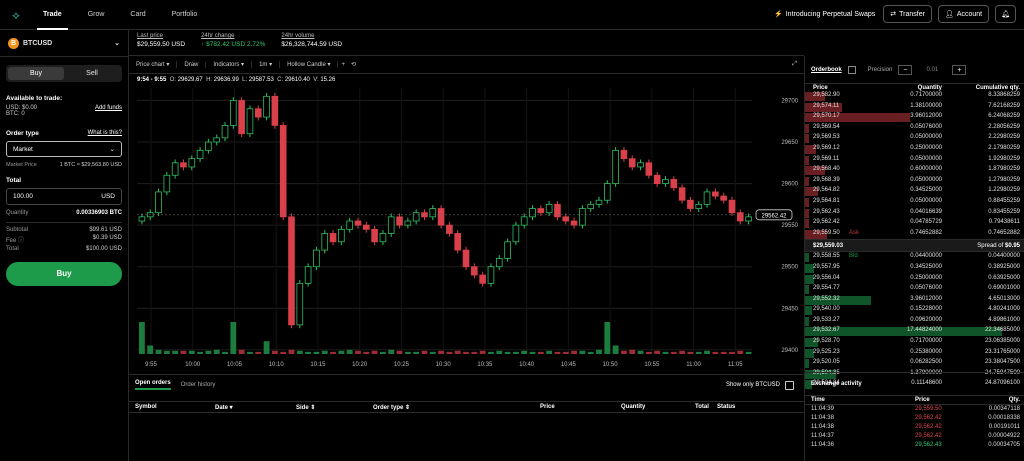 The height and width of the screenshot is (461, 1024). What do you see at coordinates (914, 138) in the screenshot?
I see `ask-row: 29,569.53 0.05000000 2.22980259` at bounding box center [914, 138].